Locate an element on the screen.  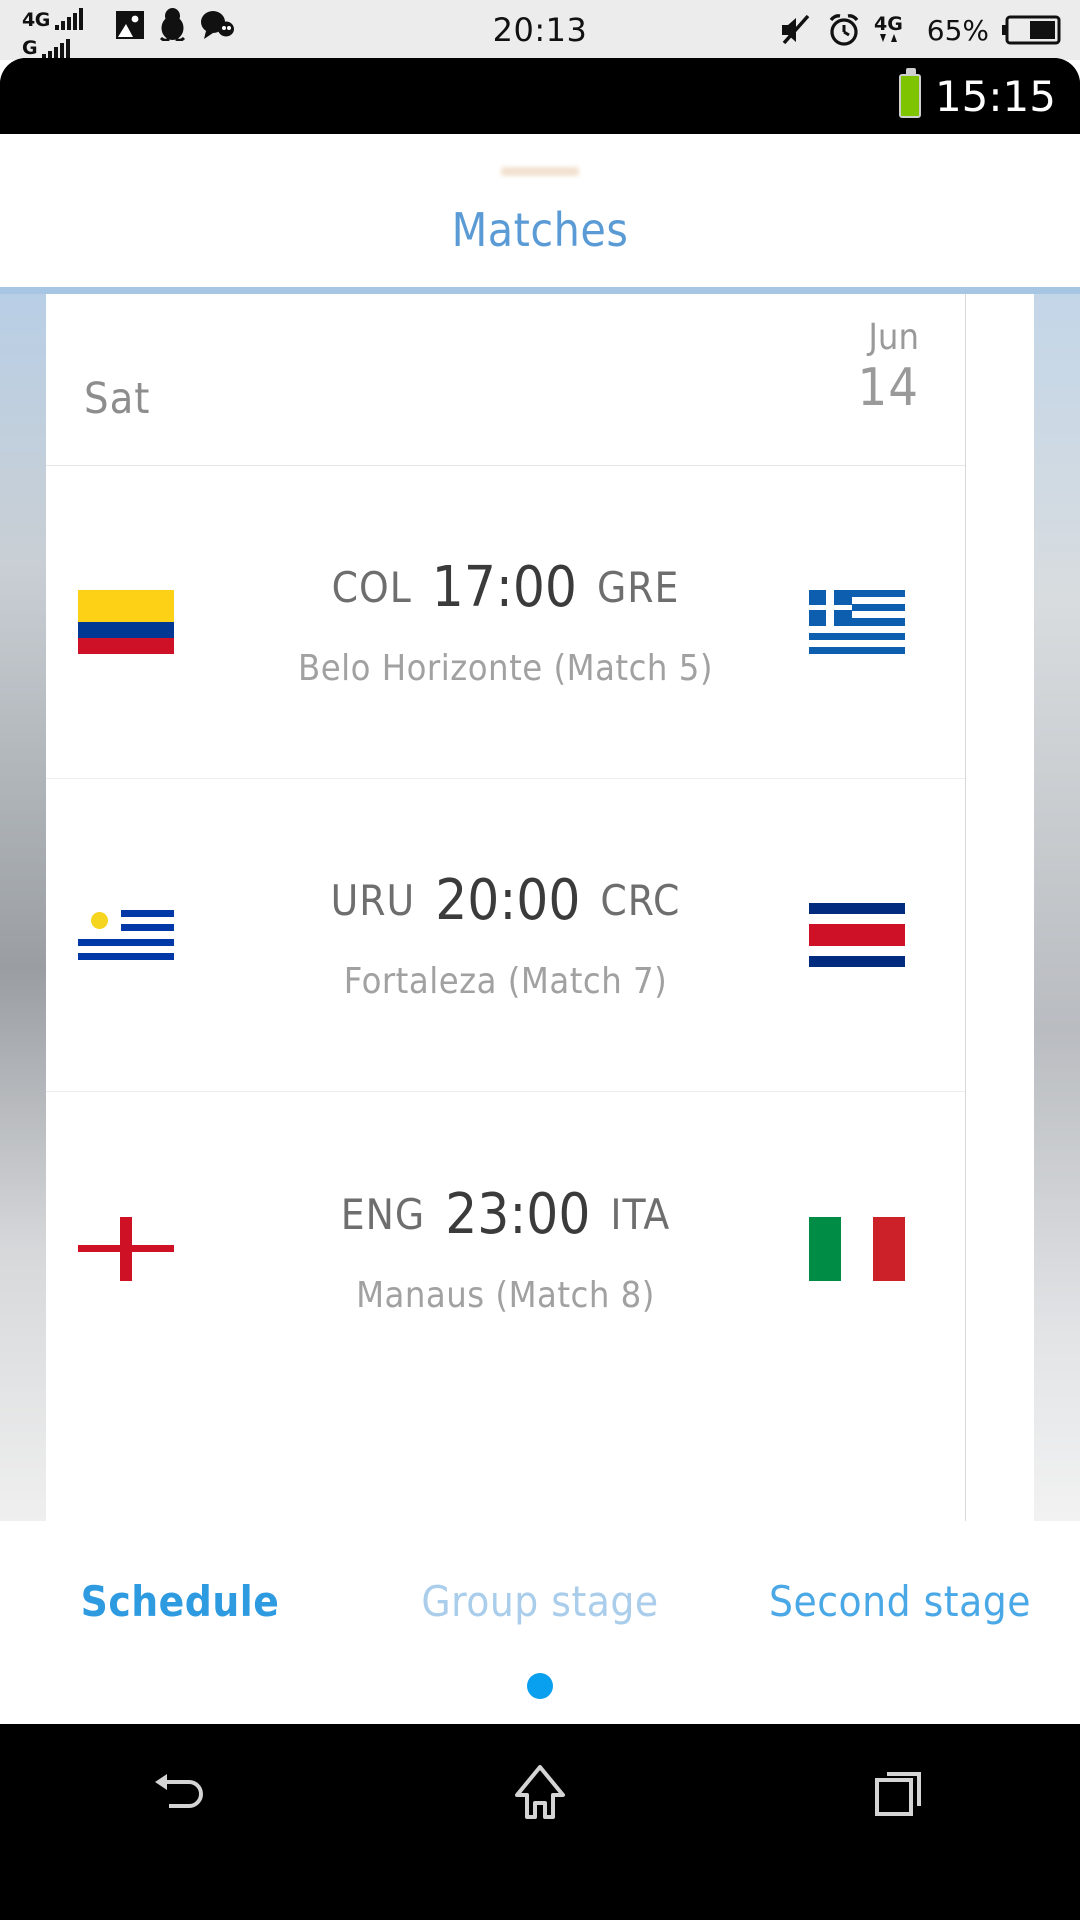
tab-group-stage: Group stage is located at coordinates (540, 1601).